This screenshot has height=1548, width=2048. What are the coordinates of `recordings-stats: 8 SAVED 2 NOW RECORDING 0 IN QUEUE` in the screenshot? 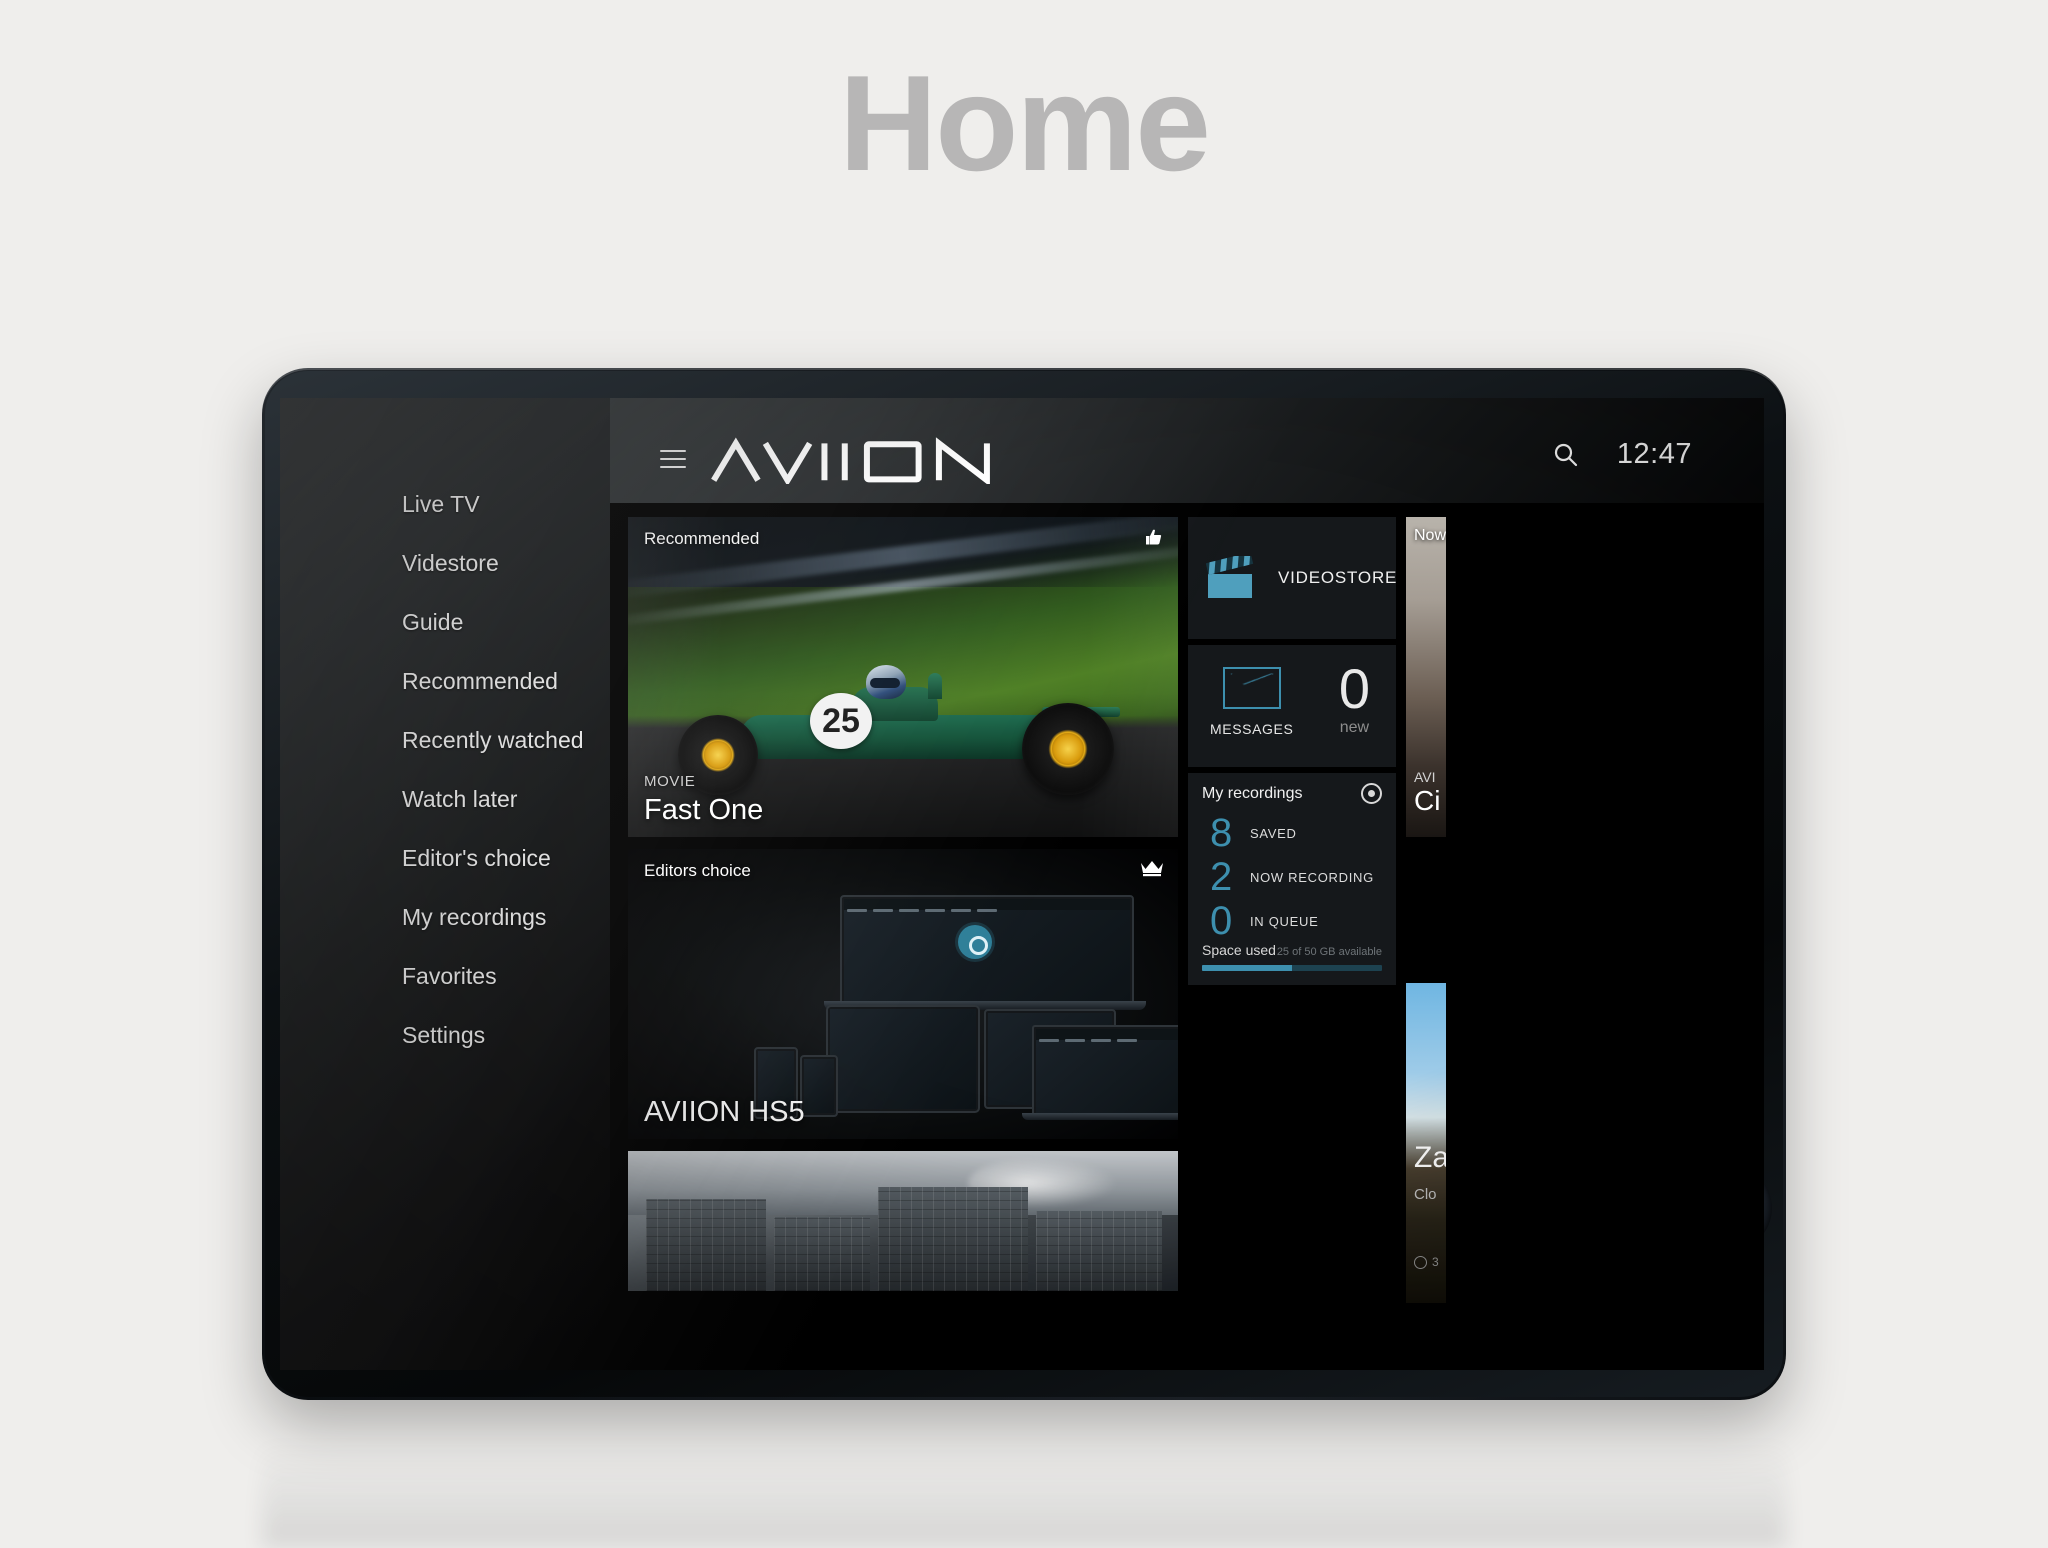 It's located at (1296, 879).